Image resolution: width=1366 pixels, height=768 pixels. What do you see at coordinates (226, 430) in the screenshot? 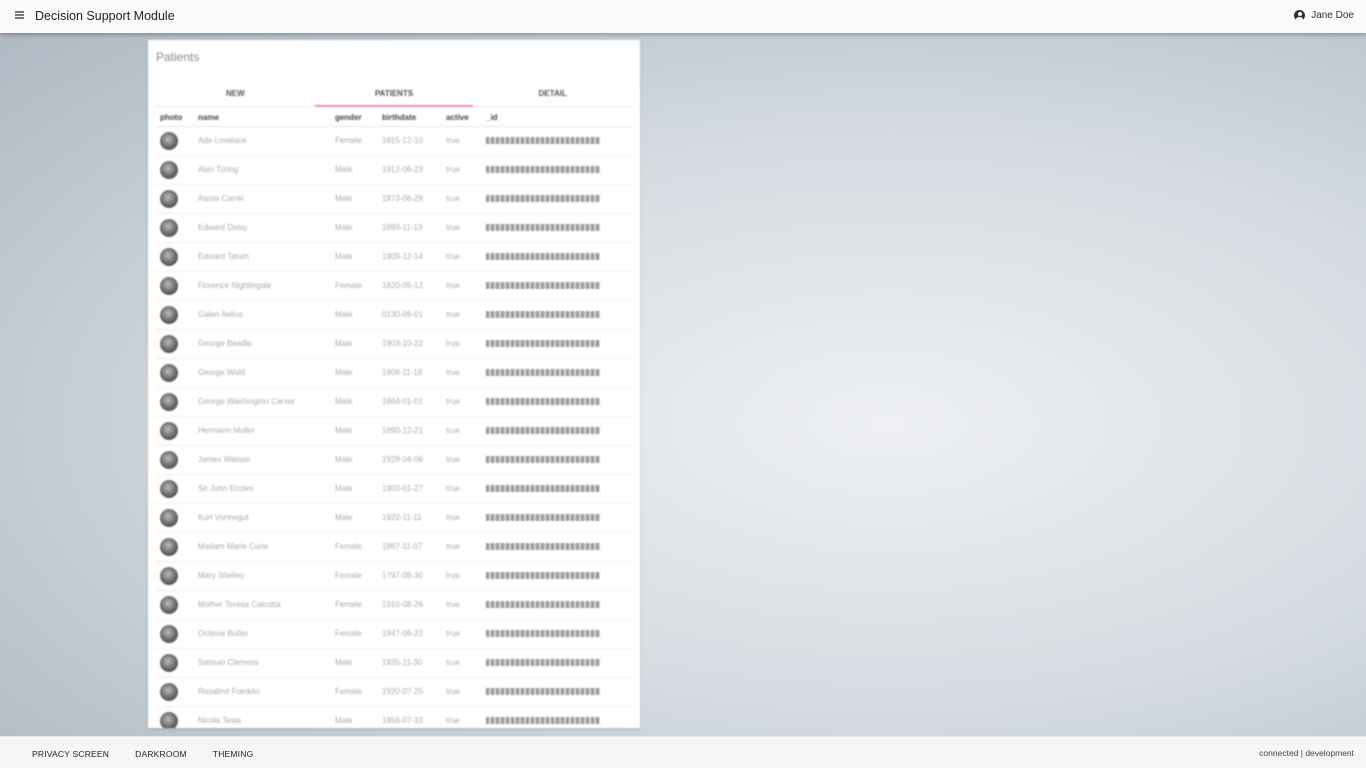
I see `patient-name: Hermann Muller` at bounding box center [226, 430].